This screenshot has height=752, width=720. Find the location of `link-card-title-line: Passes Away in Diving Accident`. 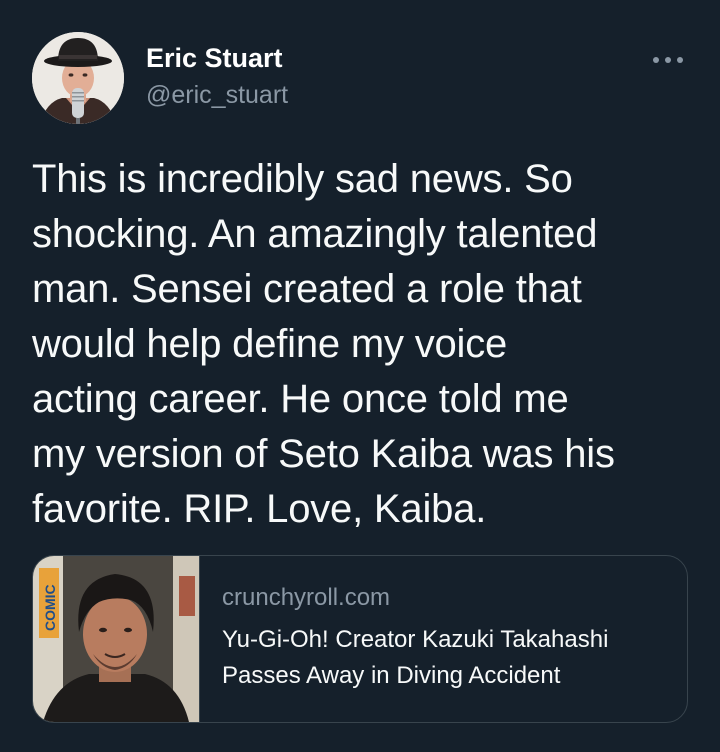

link-card-title-line: Passes Away in Diving Accident is located at coordinates (391, 675).